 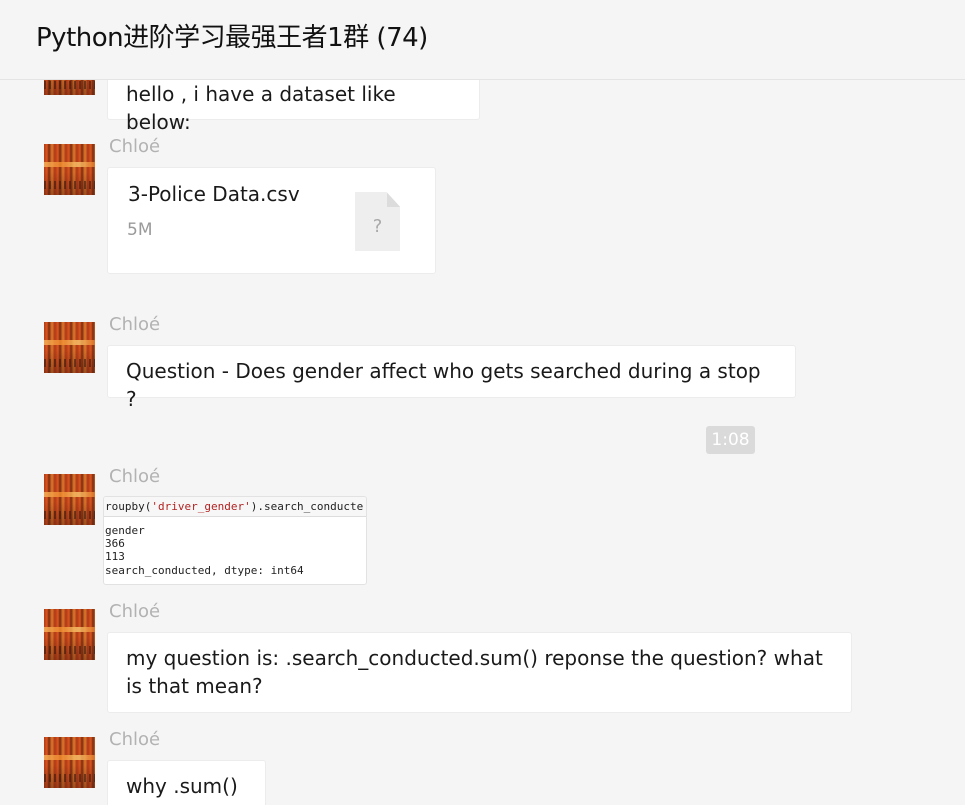 What do you see at coordinates (204, 570) in the screenshot?
I see `code-output-line: search_conducted, dtype: int64` at bounding box center [204, 570].